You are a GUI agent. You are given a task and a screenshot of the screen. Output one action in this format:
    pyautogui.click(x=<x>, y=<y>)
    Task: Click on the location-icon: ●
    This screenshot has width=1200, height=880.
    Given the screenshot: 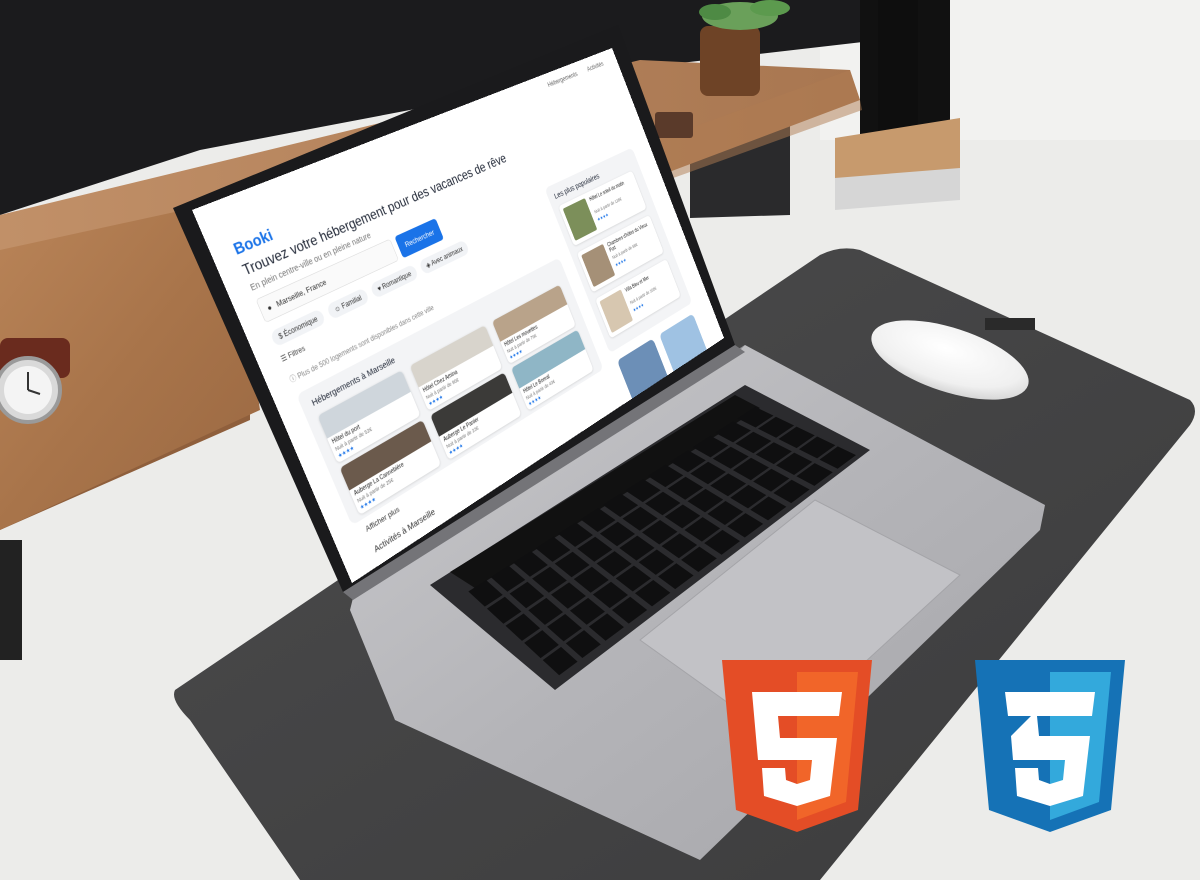 What is the action you would take?
    pyautogui.click(x=270, y=307)
    